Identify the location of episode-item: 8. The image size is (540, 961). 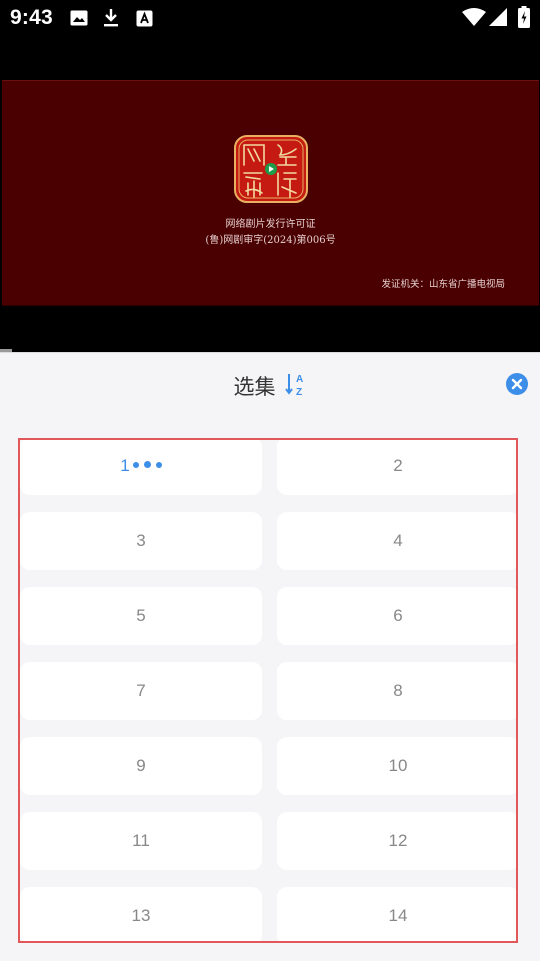
(396, 691).